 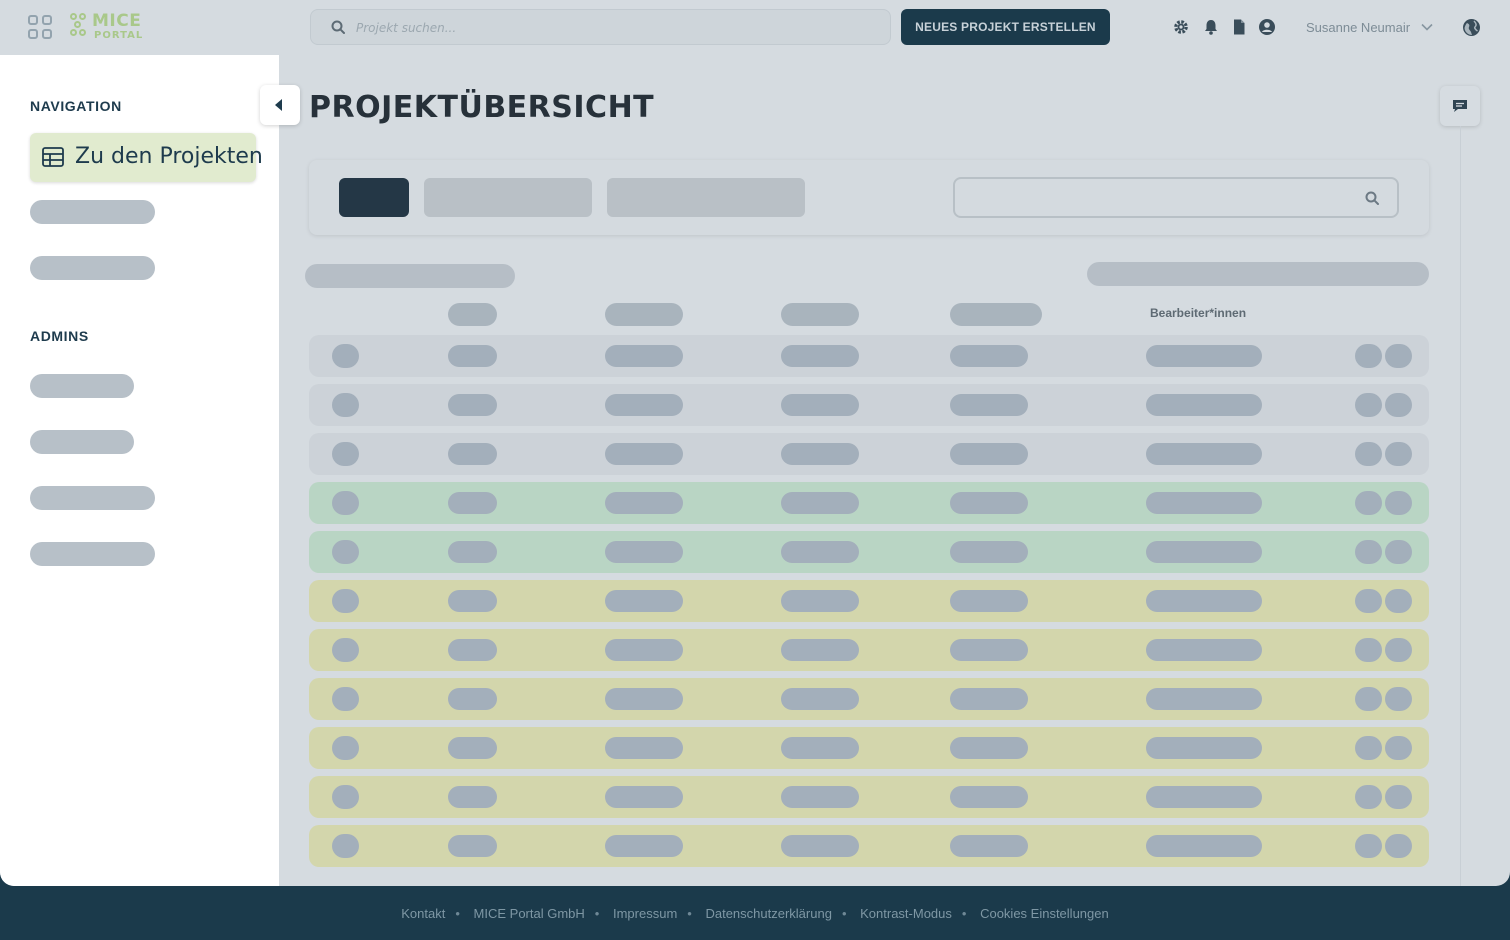 I want to click on chevron-down-icon, so click(x=1427, y=27).